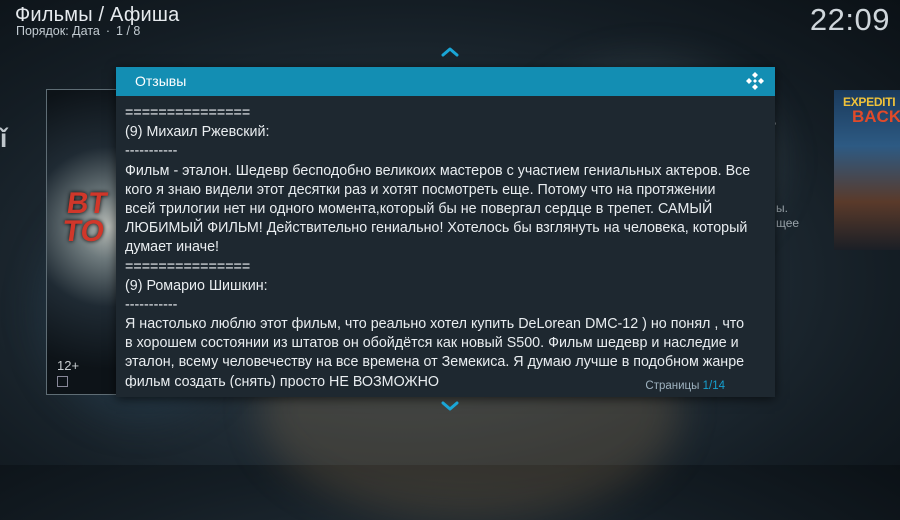  Describe the element at coordinates (68, 365) in the screenshot. I see `age-rating: 12+` at that location.